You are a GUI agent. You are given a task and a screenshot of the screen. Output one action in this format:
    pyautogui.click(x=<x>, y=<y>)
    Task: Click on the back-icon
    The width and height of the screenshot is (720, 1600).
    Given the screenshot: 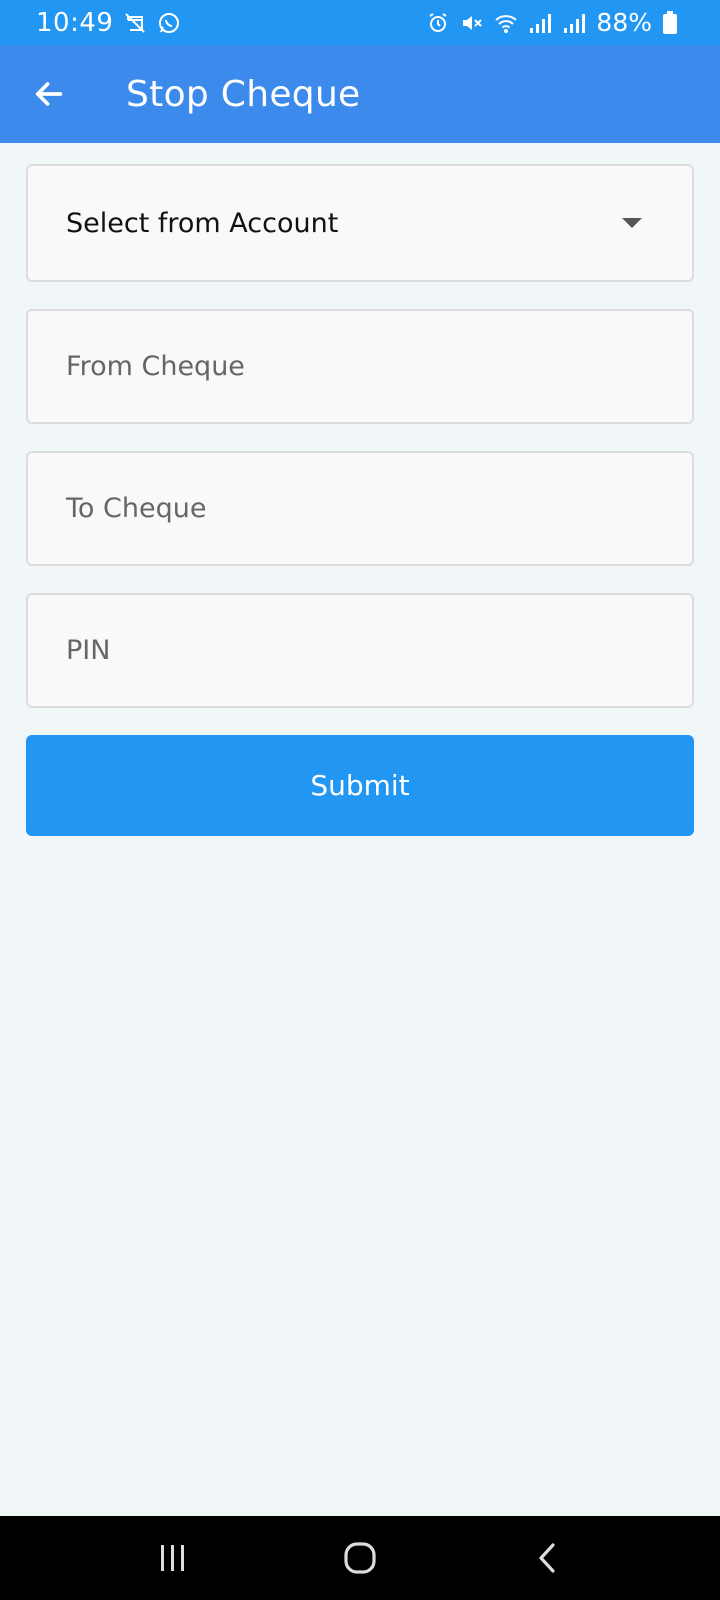 What is the action you would take?
    pyautogui.click(x=547, y=1558)
    